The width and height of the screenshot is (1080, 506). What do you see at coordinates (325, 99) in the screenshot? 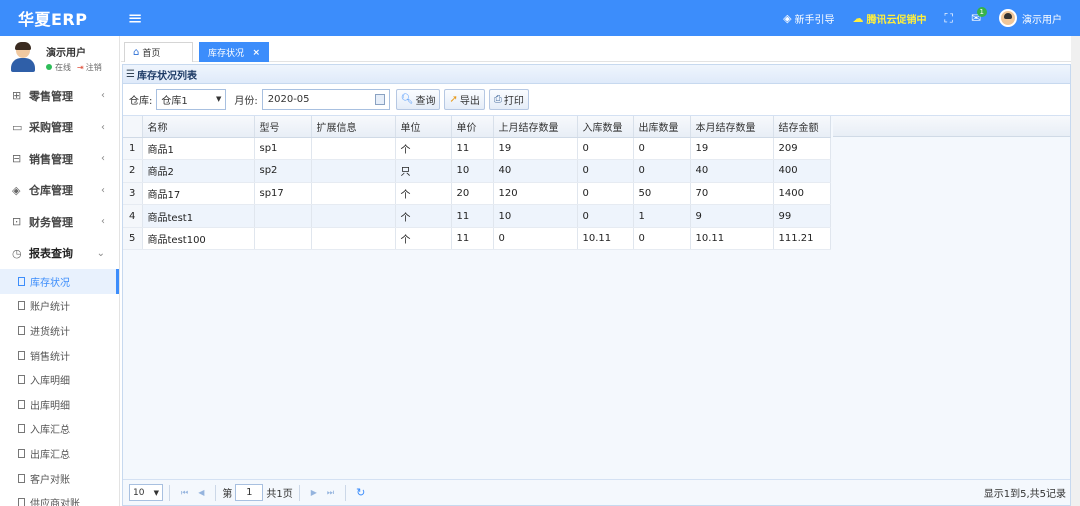
I see `month-input: 2020-05` at bounding box center [325, 99].